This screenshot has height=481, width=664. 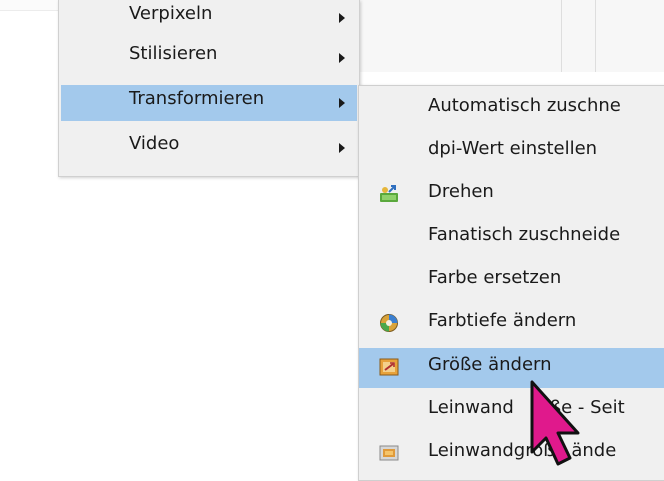 I want to click on submenu-item-label: Farbtiefe ändern, so click(x=502, y=320).